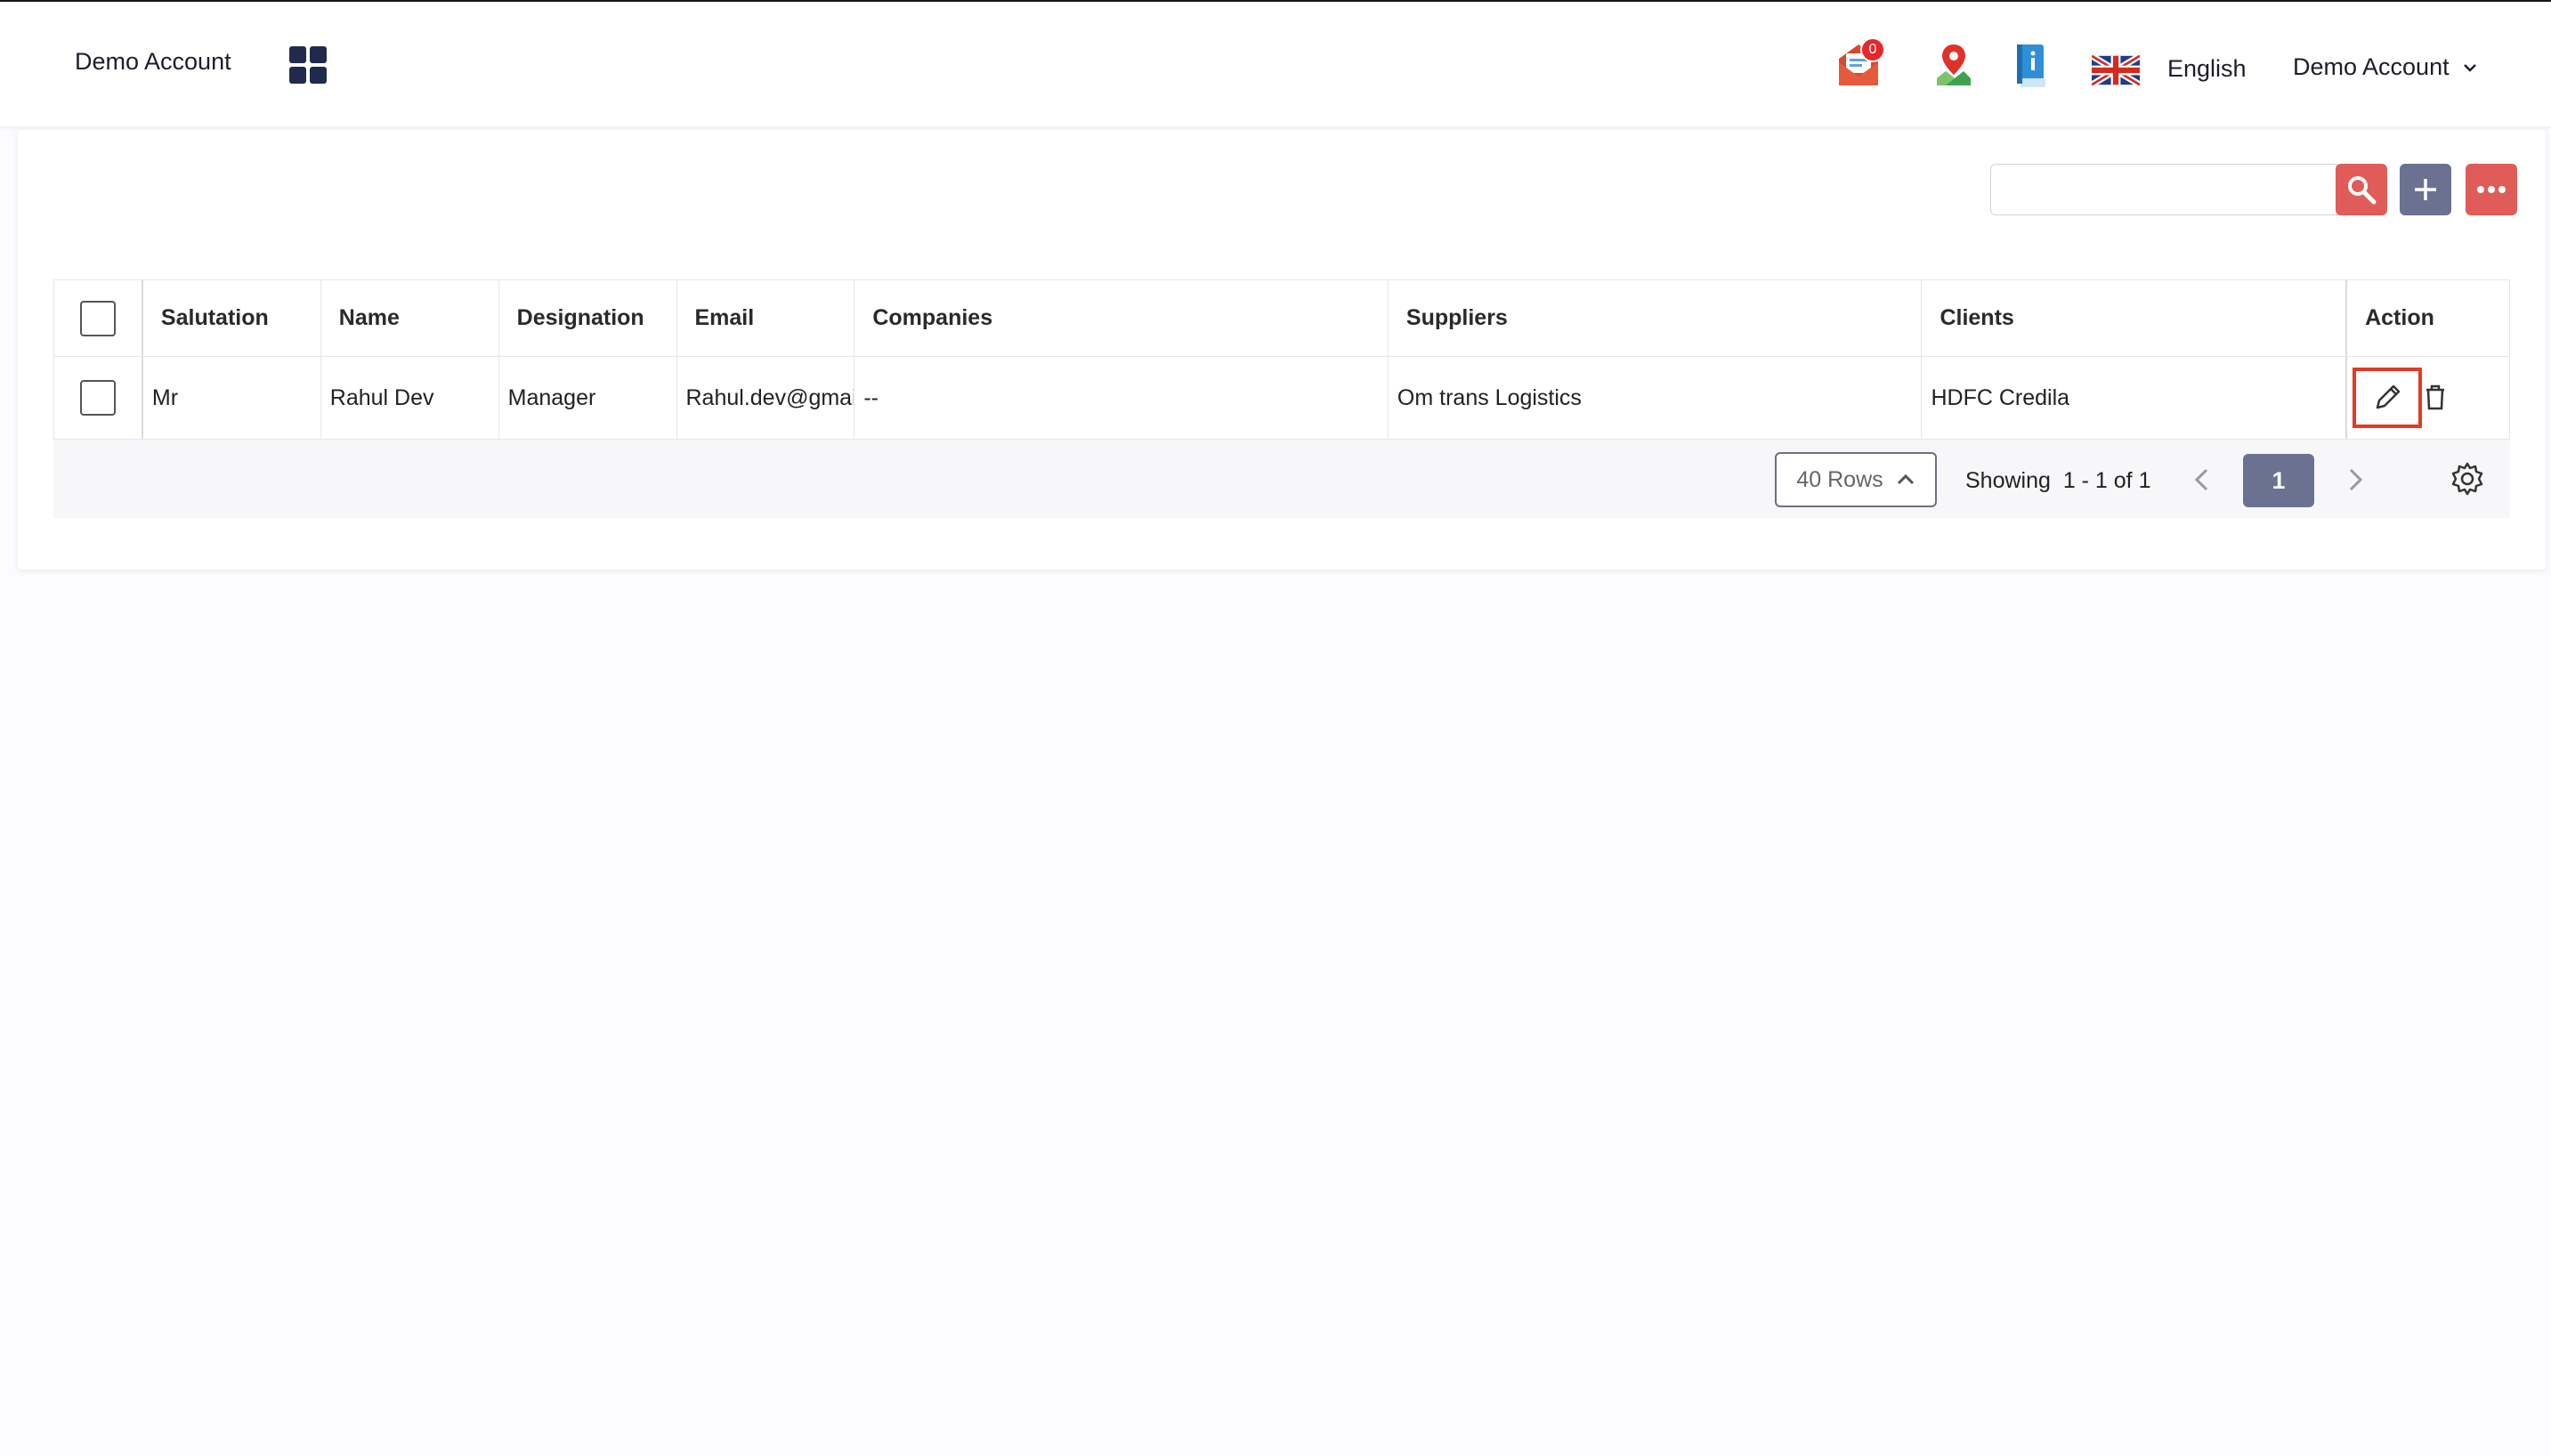 The image size is (2551, 1456). I want to click on row-select-cell, so click(98, 398).